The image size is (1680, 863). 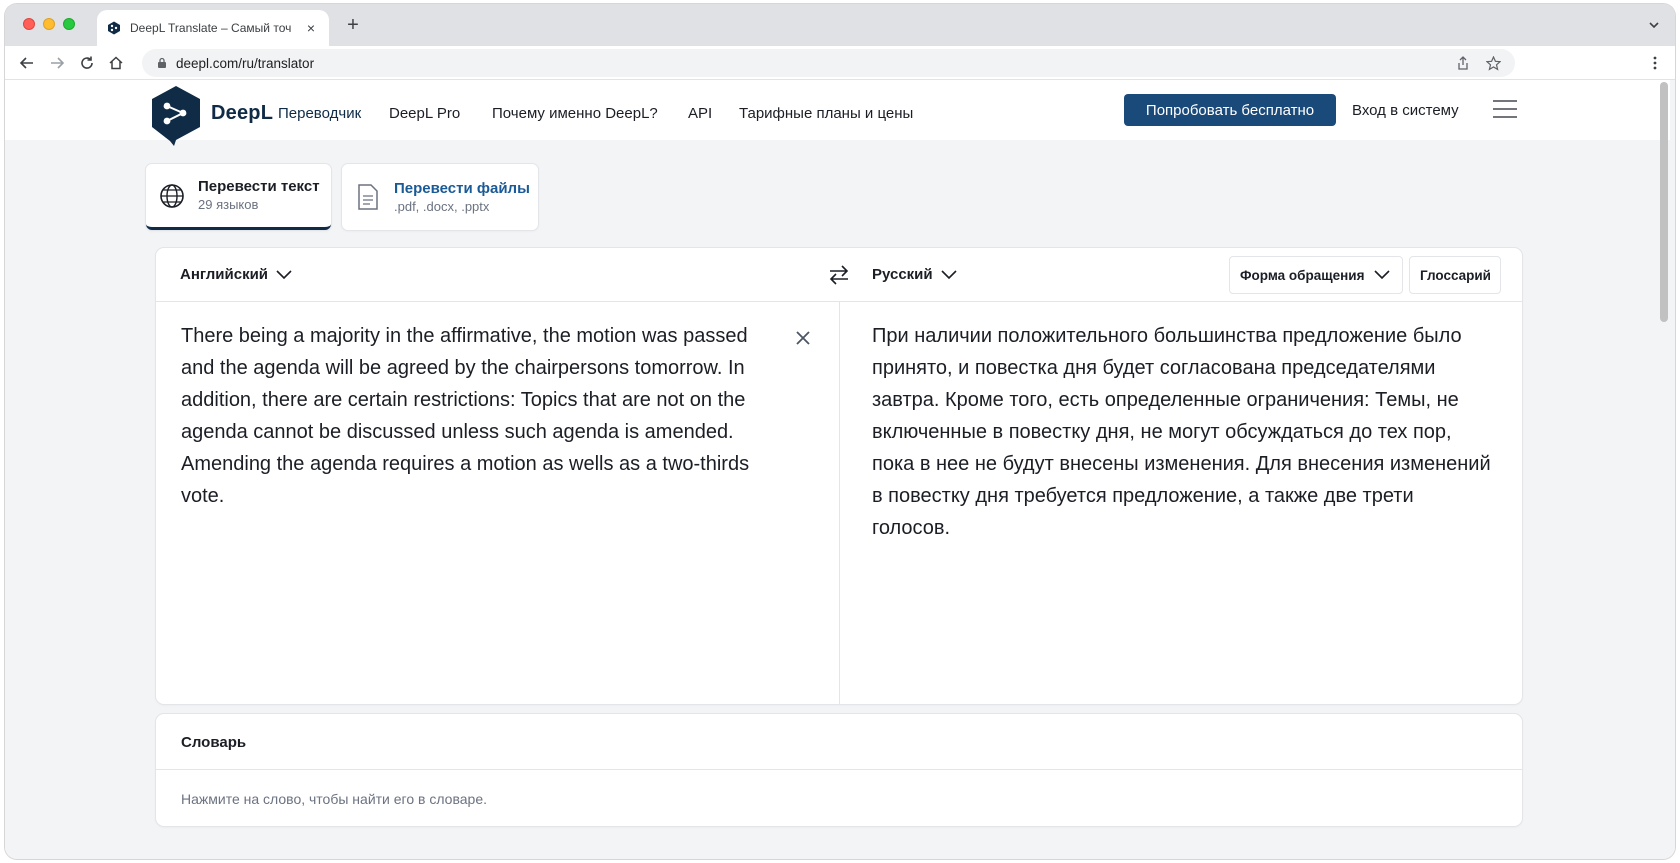 What do you see at coordinates (826, 113) in the screenshot?
I see `nav-pricing: Тарифные планы и цены` at bounding box center [826, 113].